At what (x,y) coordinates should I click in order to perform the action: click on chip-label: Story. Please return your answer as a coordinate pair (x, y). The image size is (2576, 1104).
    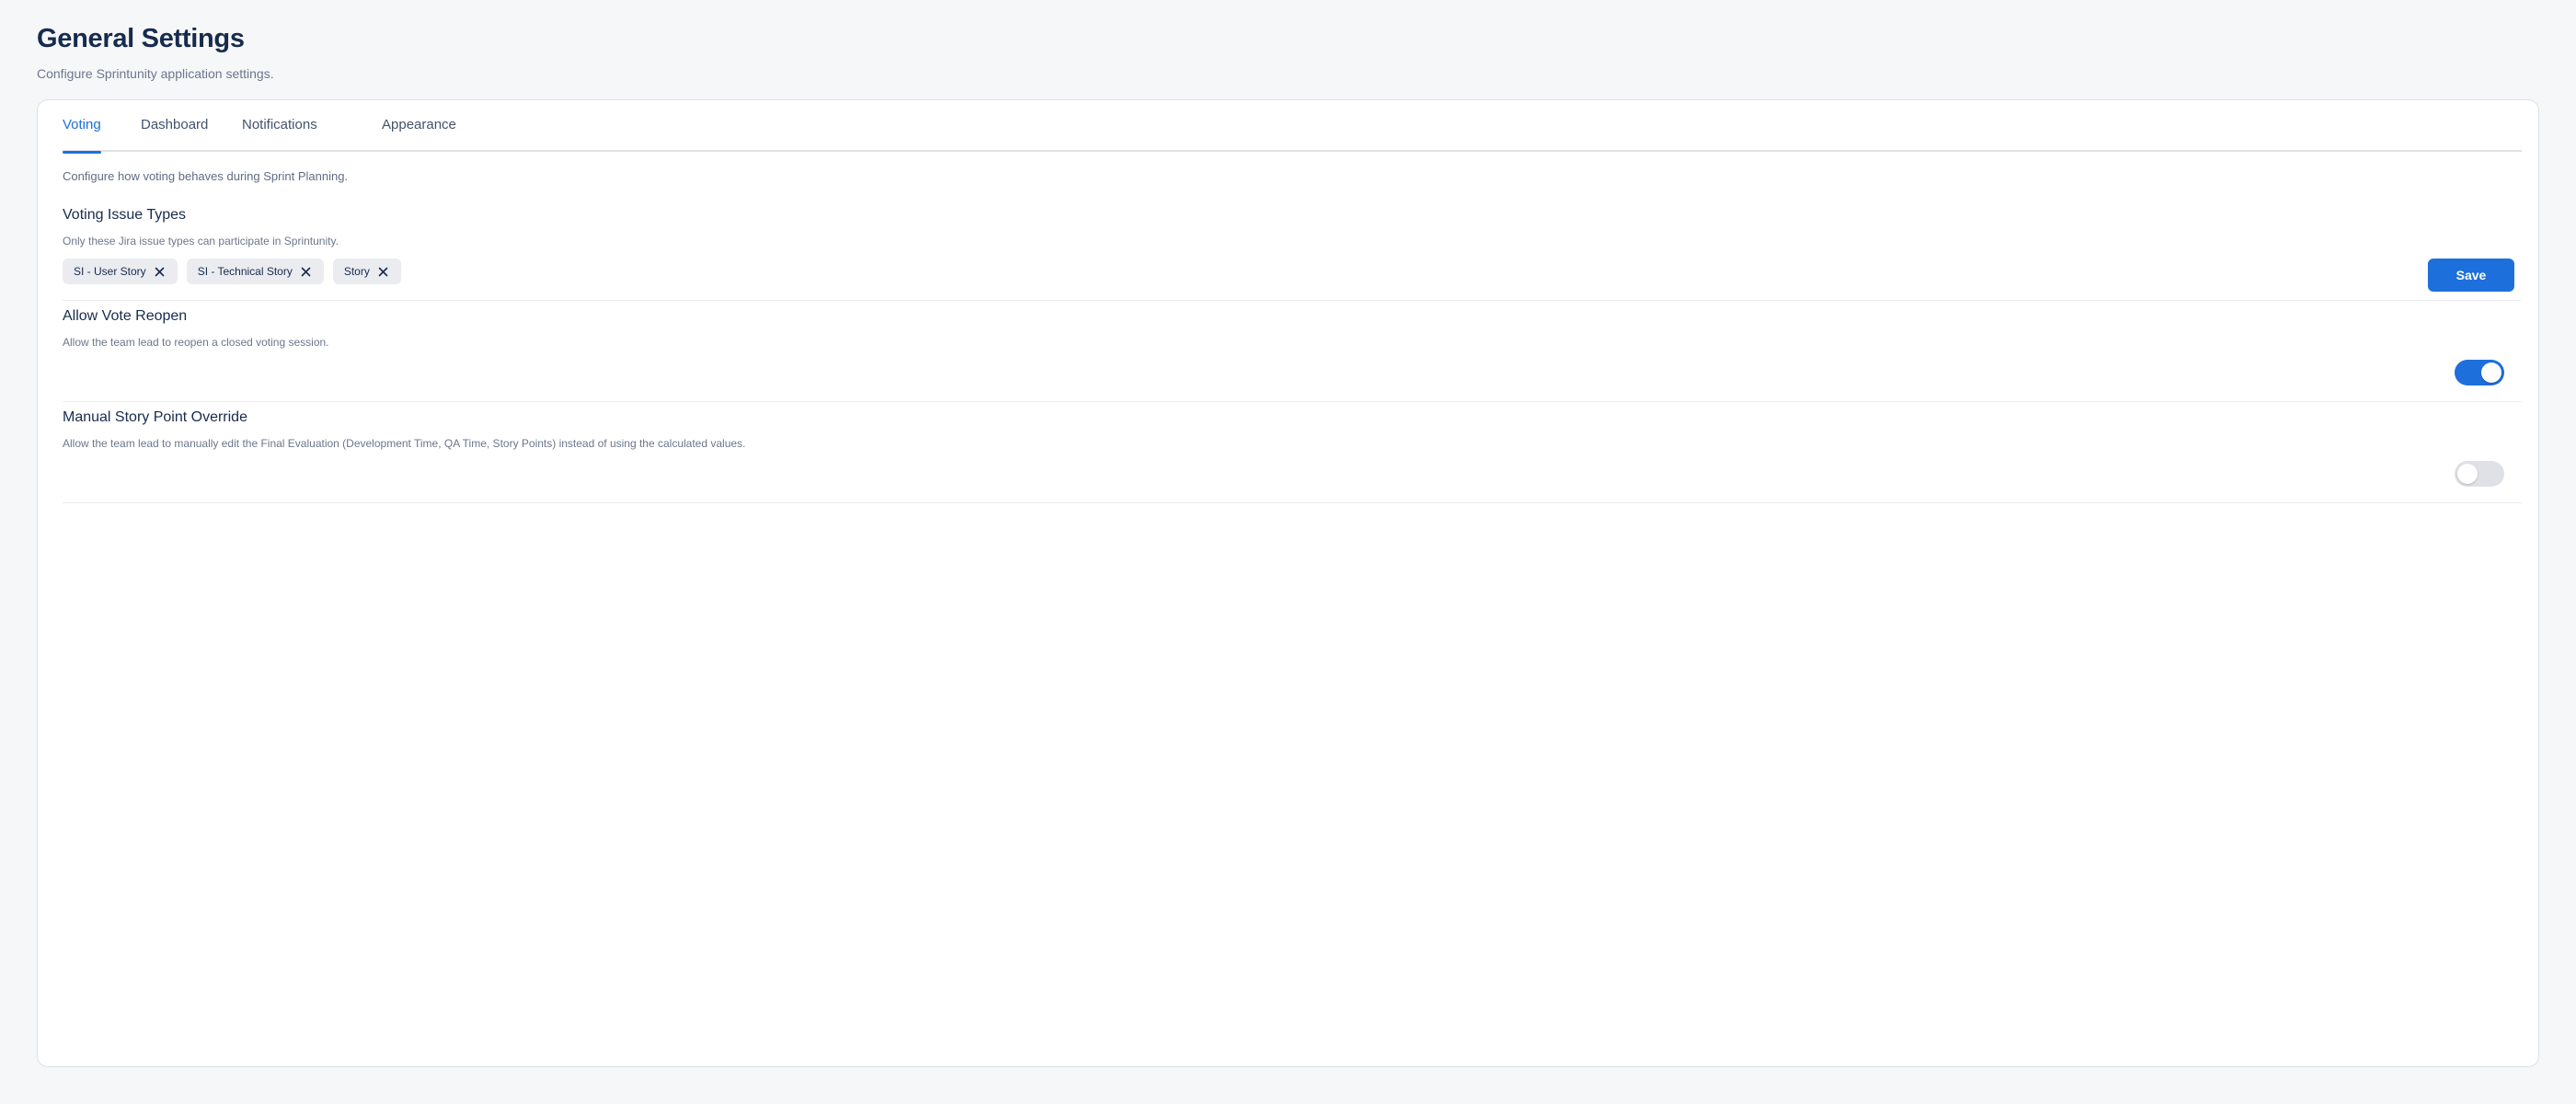
    Looking at the image, I should click on (356, 271).